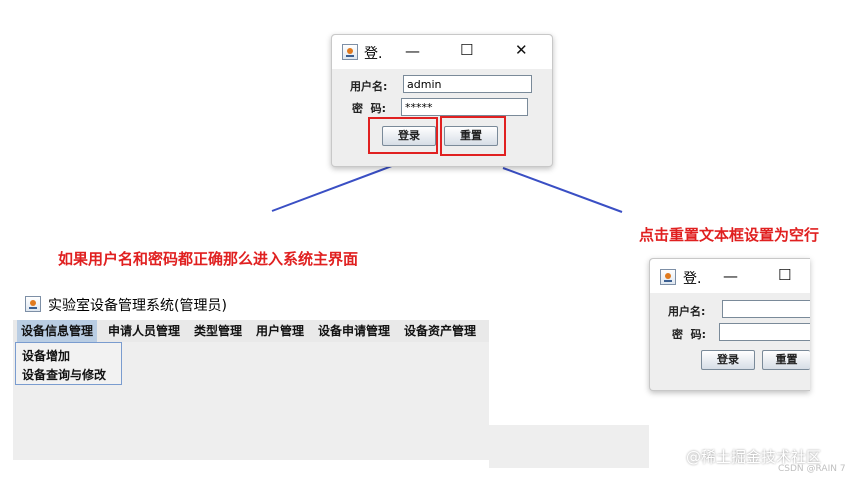 This screenshot has width=862, height=484. What do you see at coordinates (569, 446) in the screenshot?
I see `main-window-gray-strip` at bounding box center [569, 446].